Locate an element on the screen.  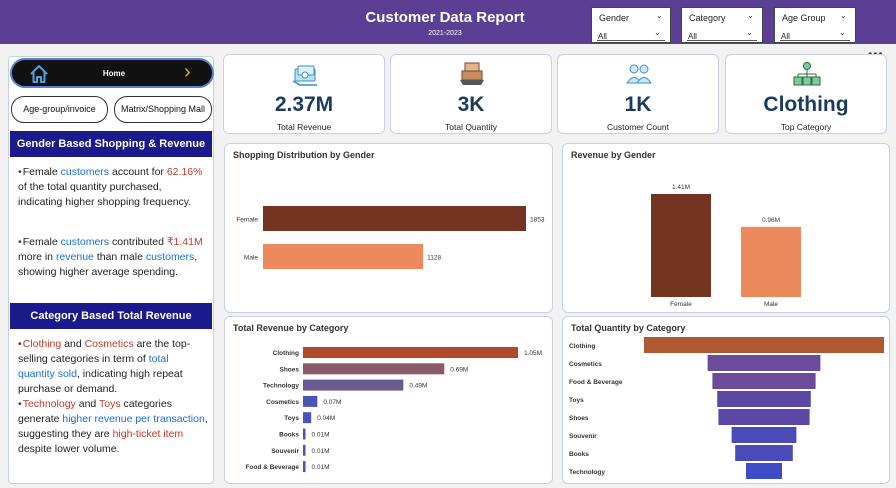
category-filter: Category ⌄ All ⌄ is located at coordinates (722, 25).